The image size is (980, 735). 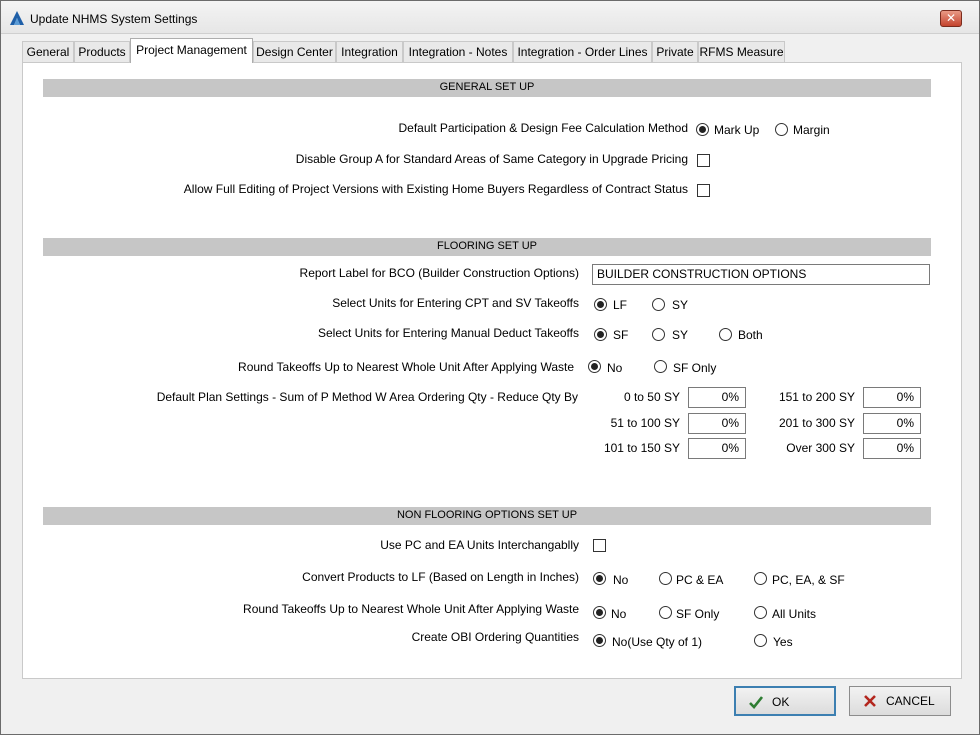 I want to click on tab-project-management: Project Management, so click(x=191, y=50).